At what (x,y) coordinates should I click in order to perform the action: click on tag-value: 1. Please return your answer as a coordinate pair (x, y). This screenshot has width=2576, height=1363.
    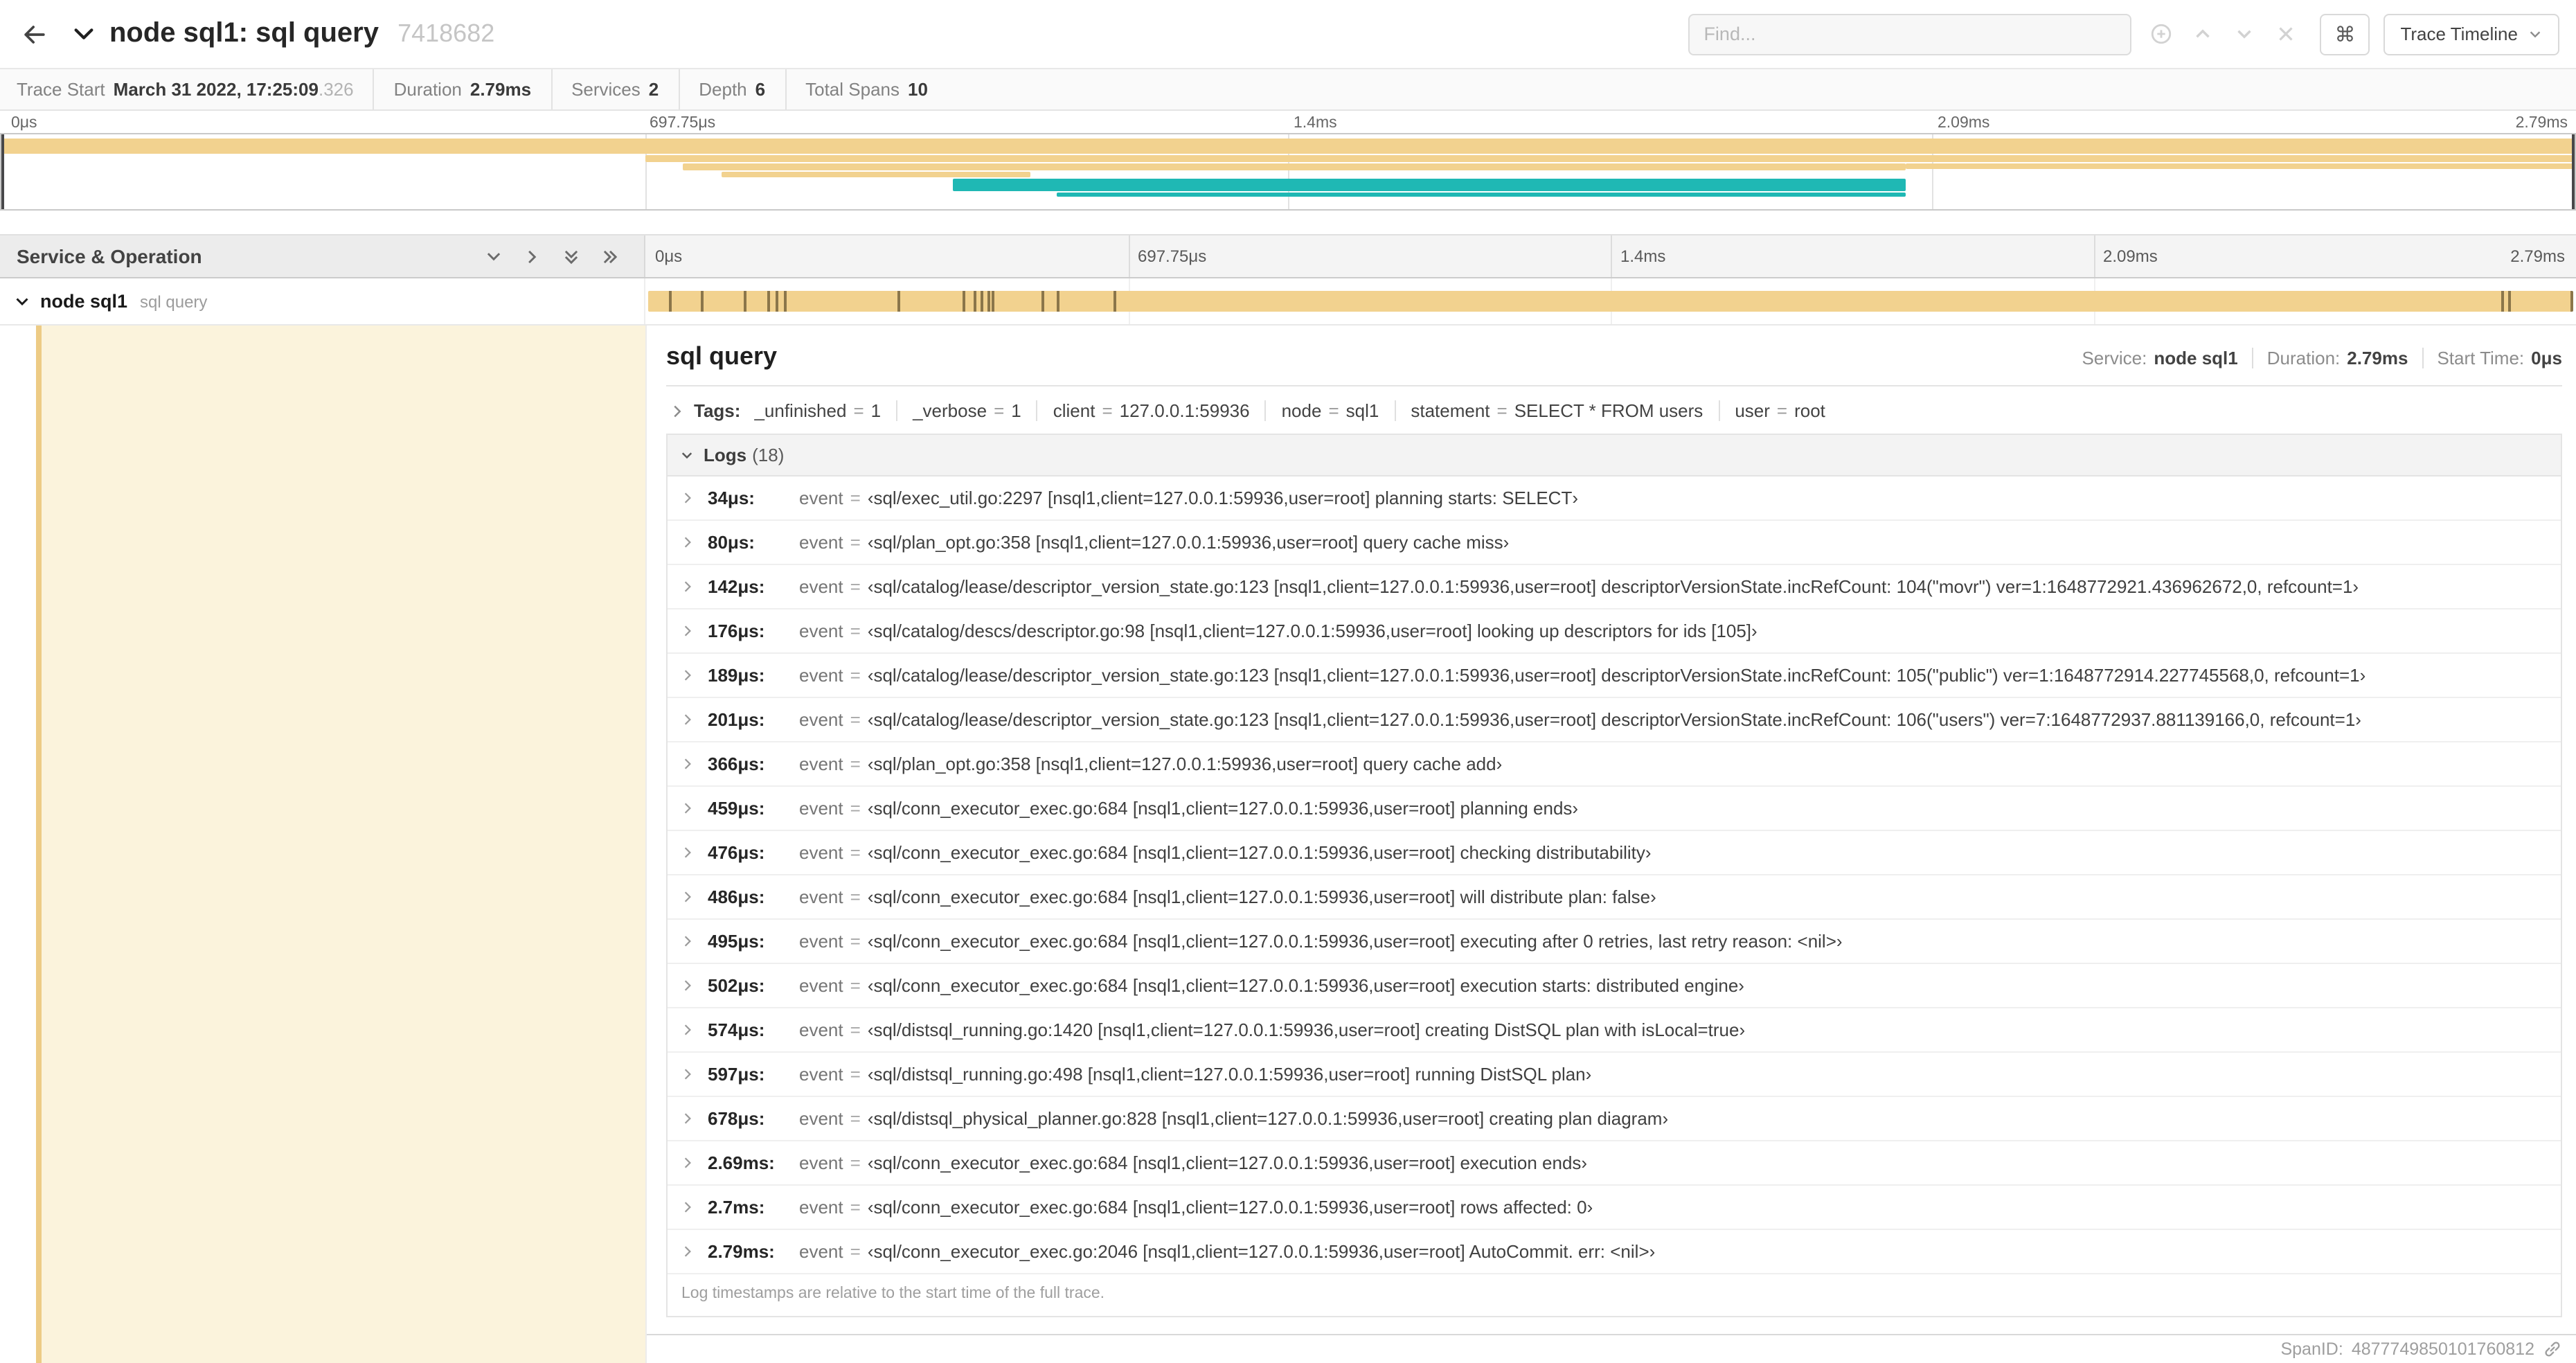
    Looking at the image, I should click on (1016, 411).